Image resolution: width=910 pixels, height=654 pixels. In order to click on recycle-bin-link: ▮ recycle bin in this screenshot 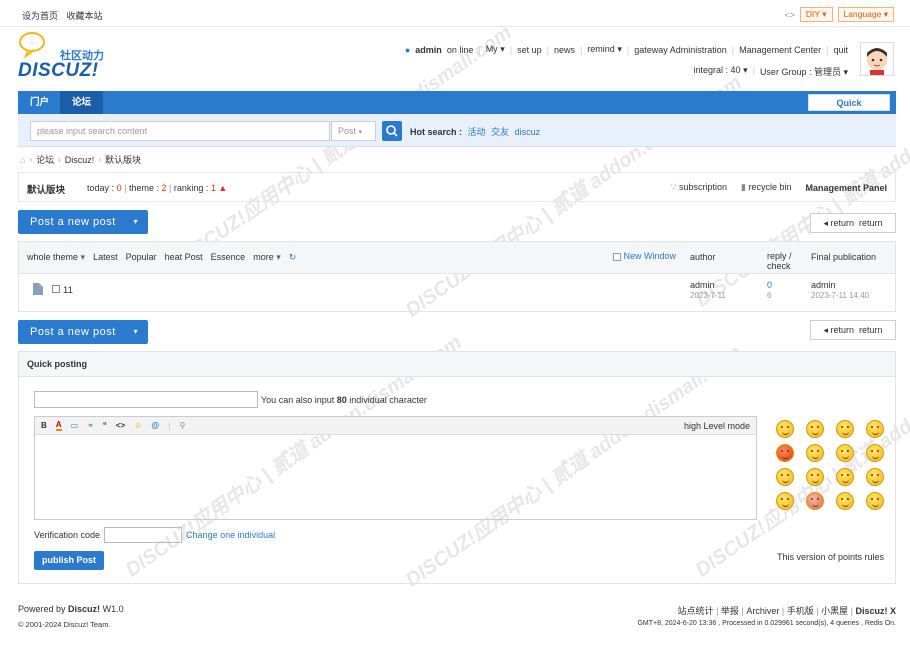, I will do `click(766, 187)`.